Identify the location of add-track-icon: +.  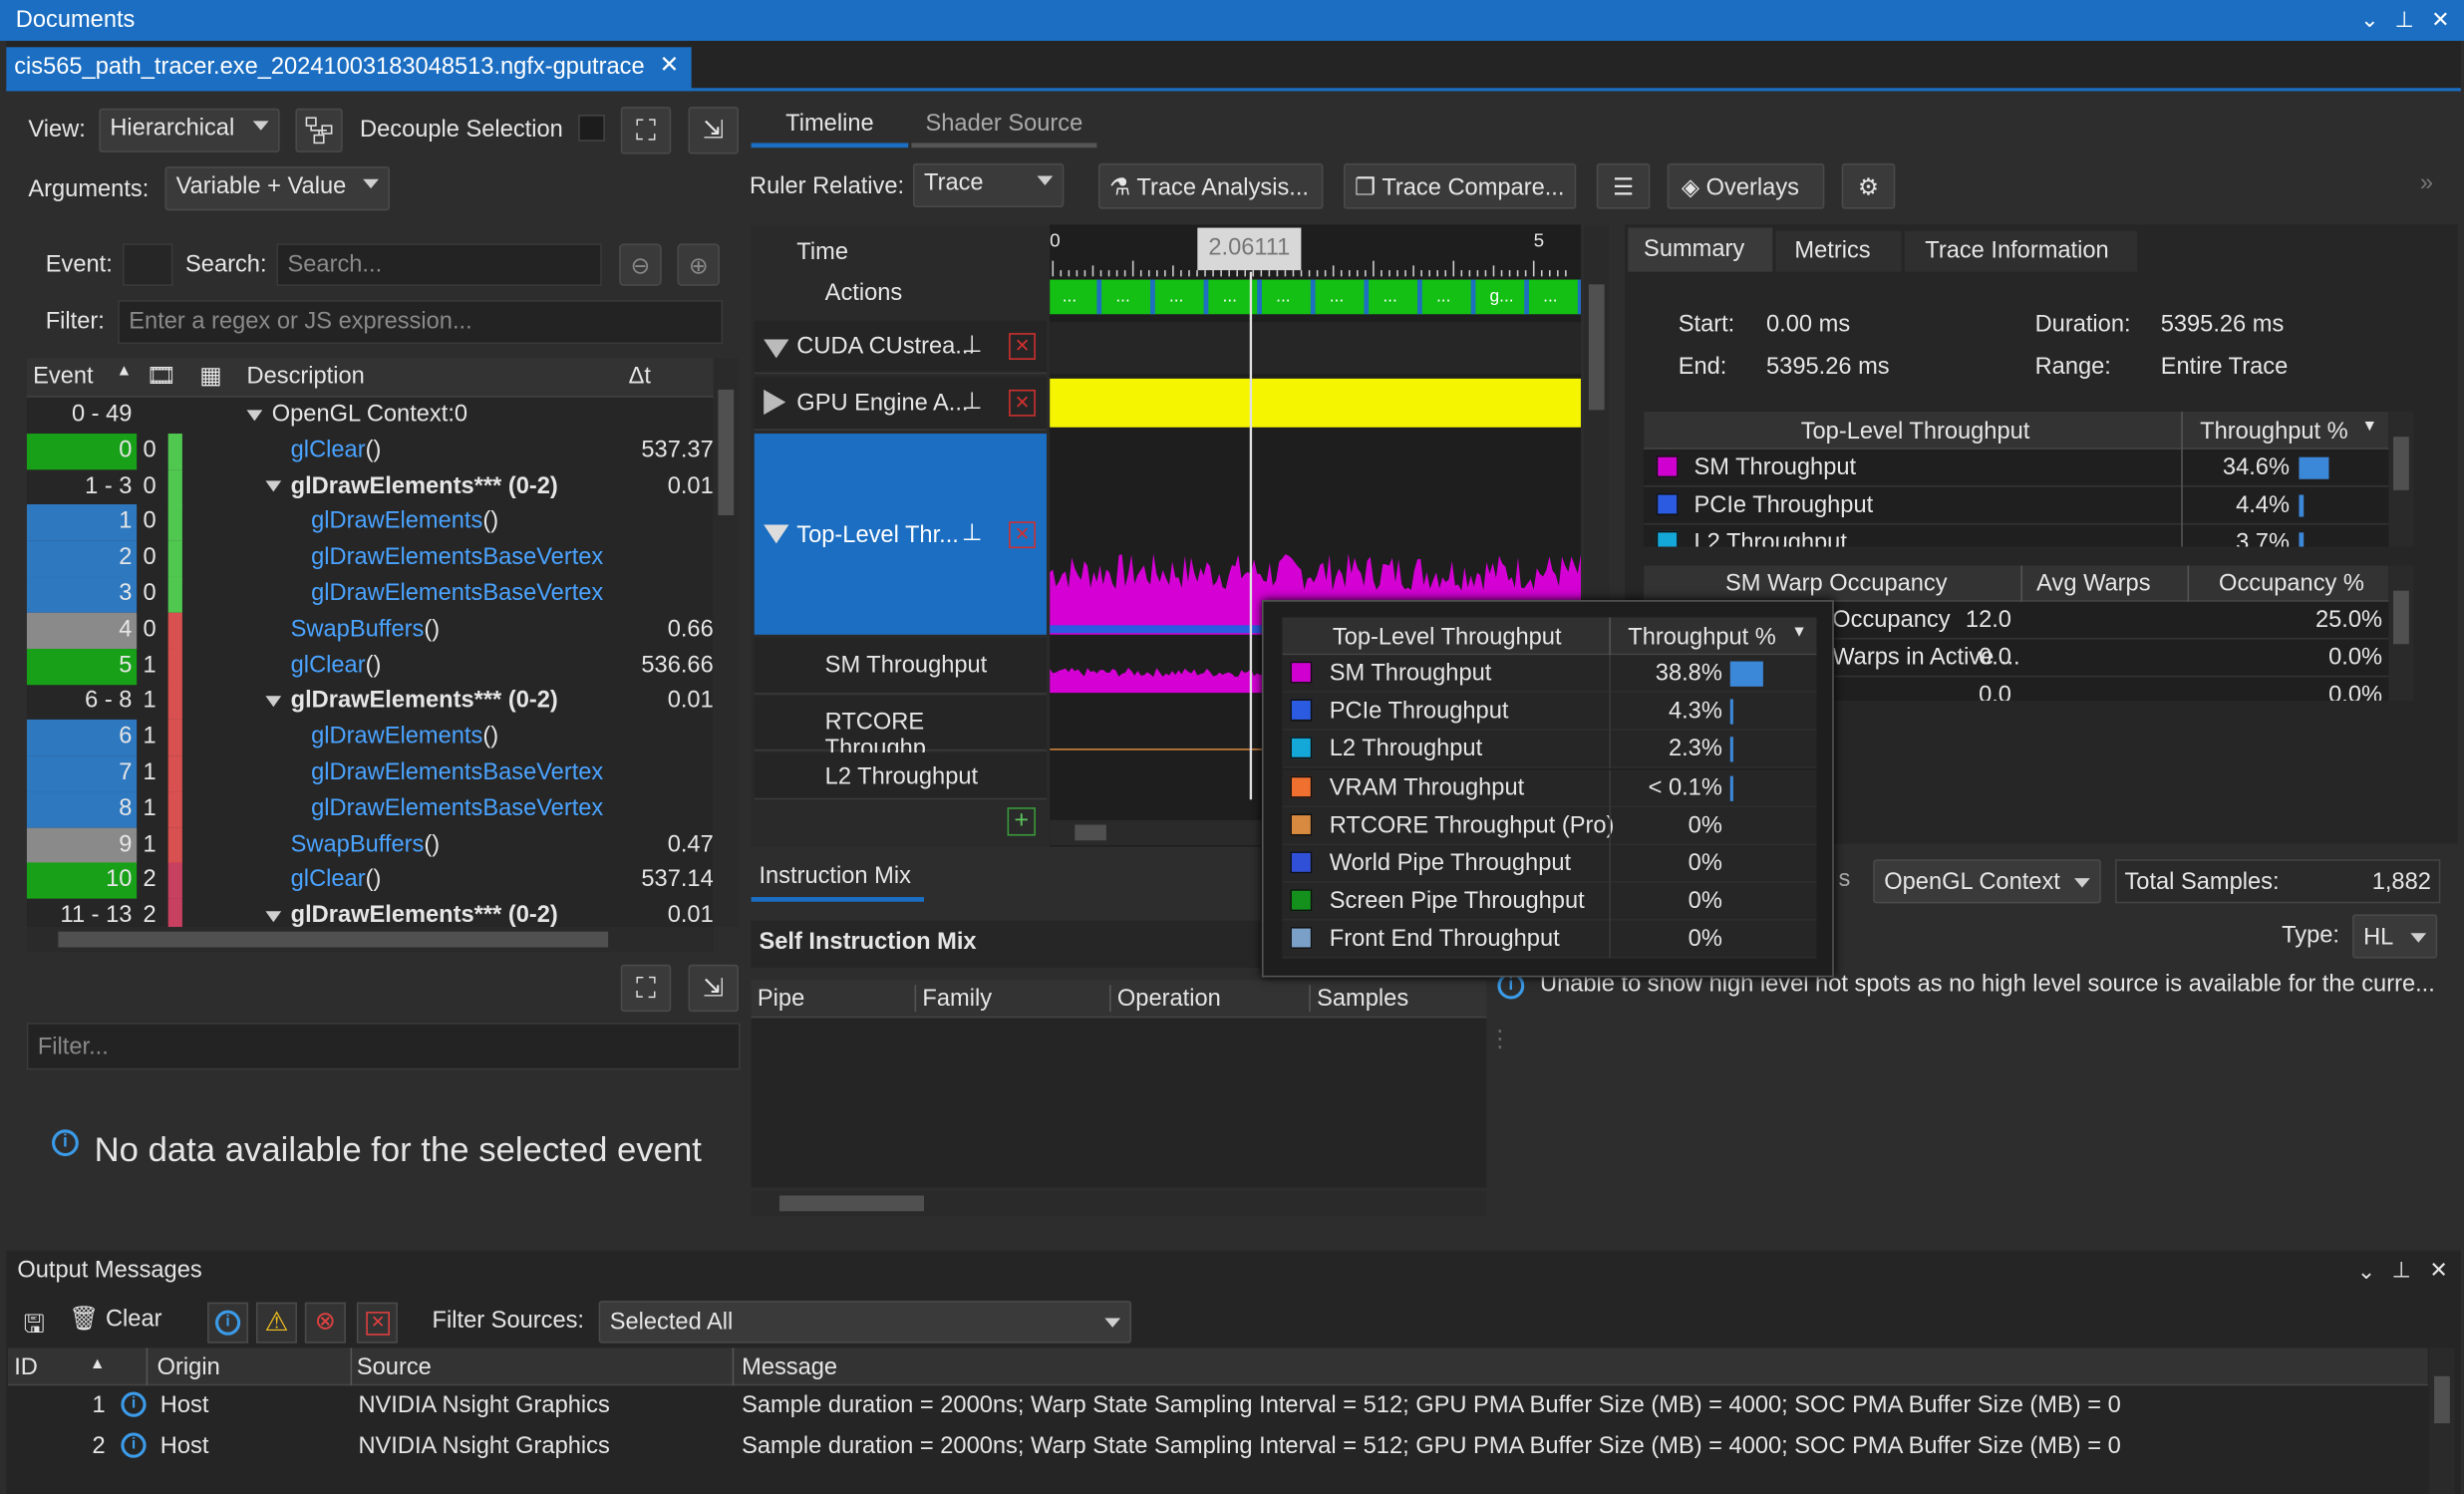
(1022, 822).